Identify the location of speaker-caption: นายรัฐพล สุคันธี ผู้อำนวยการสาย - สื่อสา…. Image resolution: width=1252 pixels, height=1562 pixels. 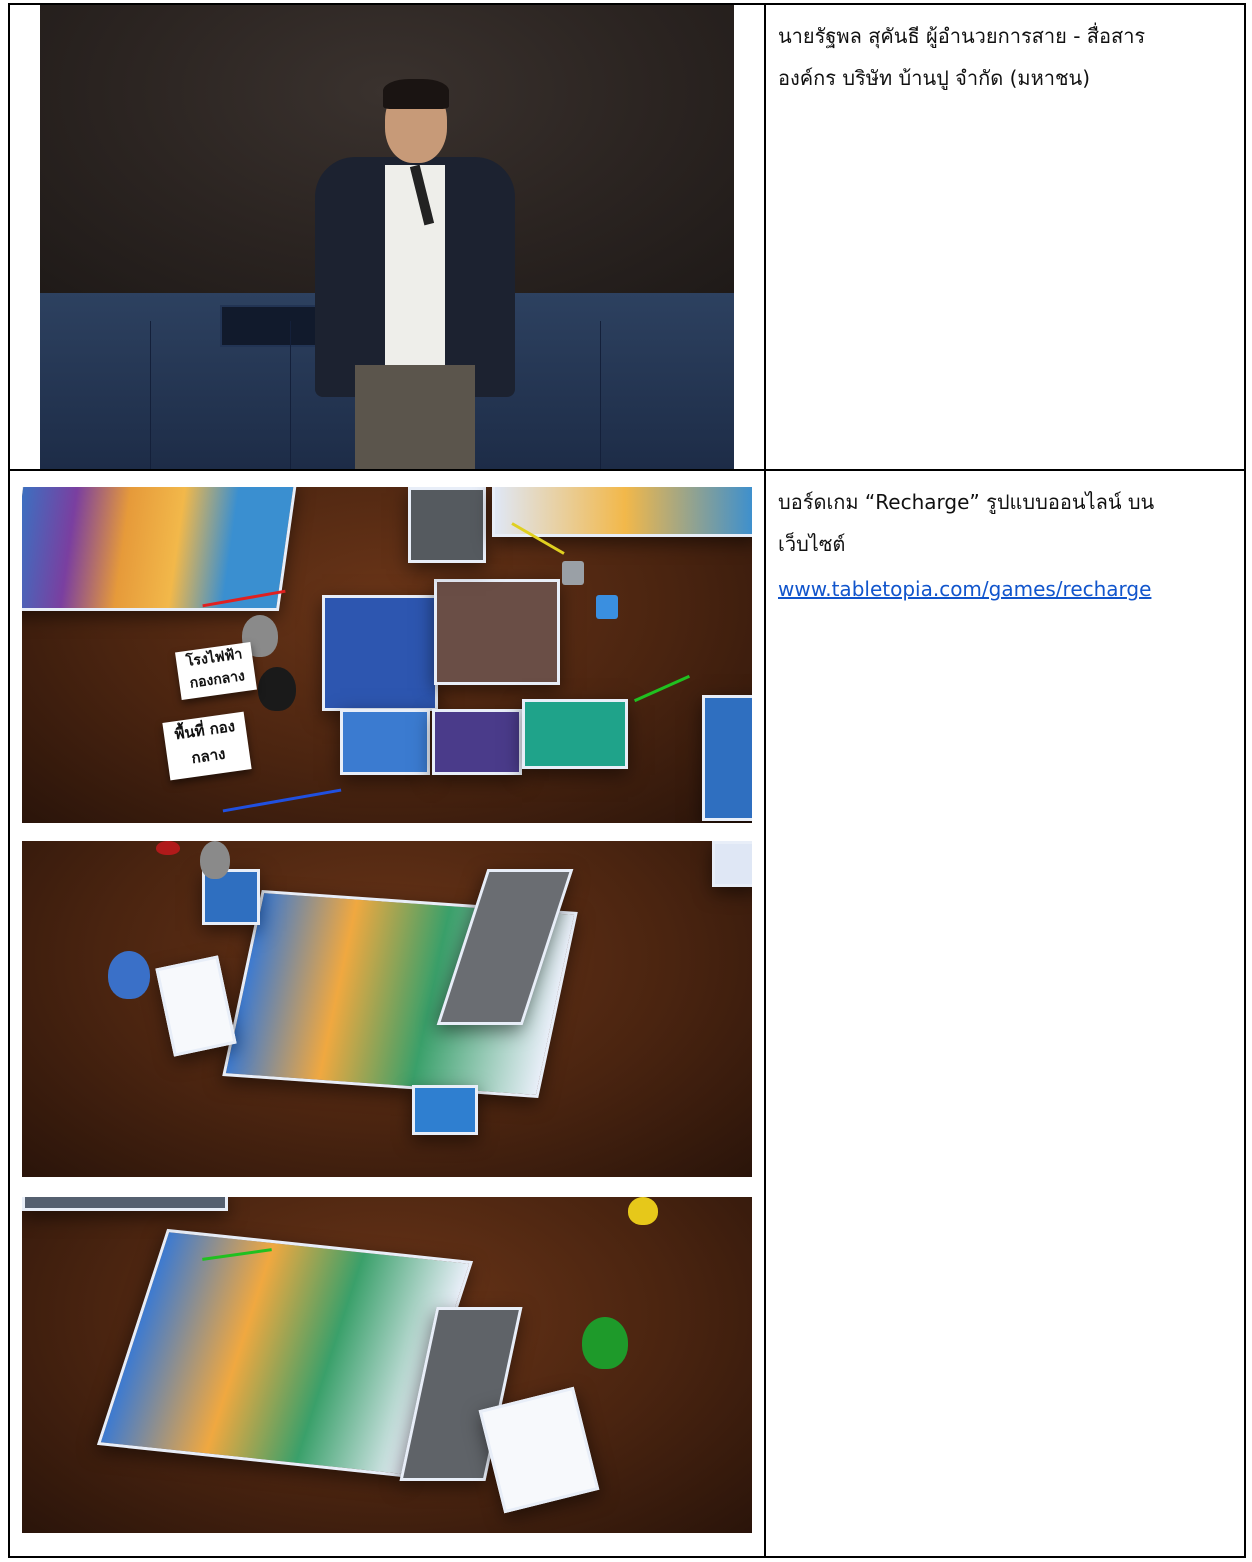
(1008, 57).